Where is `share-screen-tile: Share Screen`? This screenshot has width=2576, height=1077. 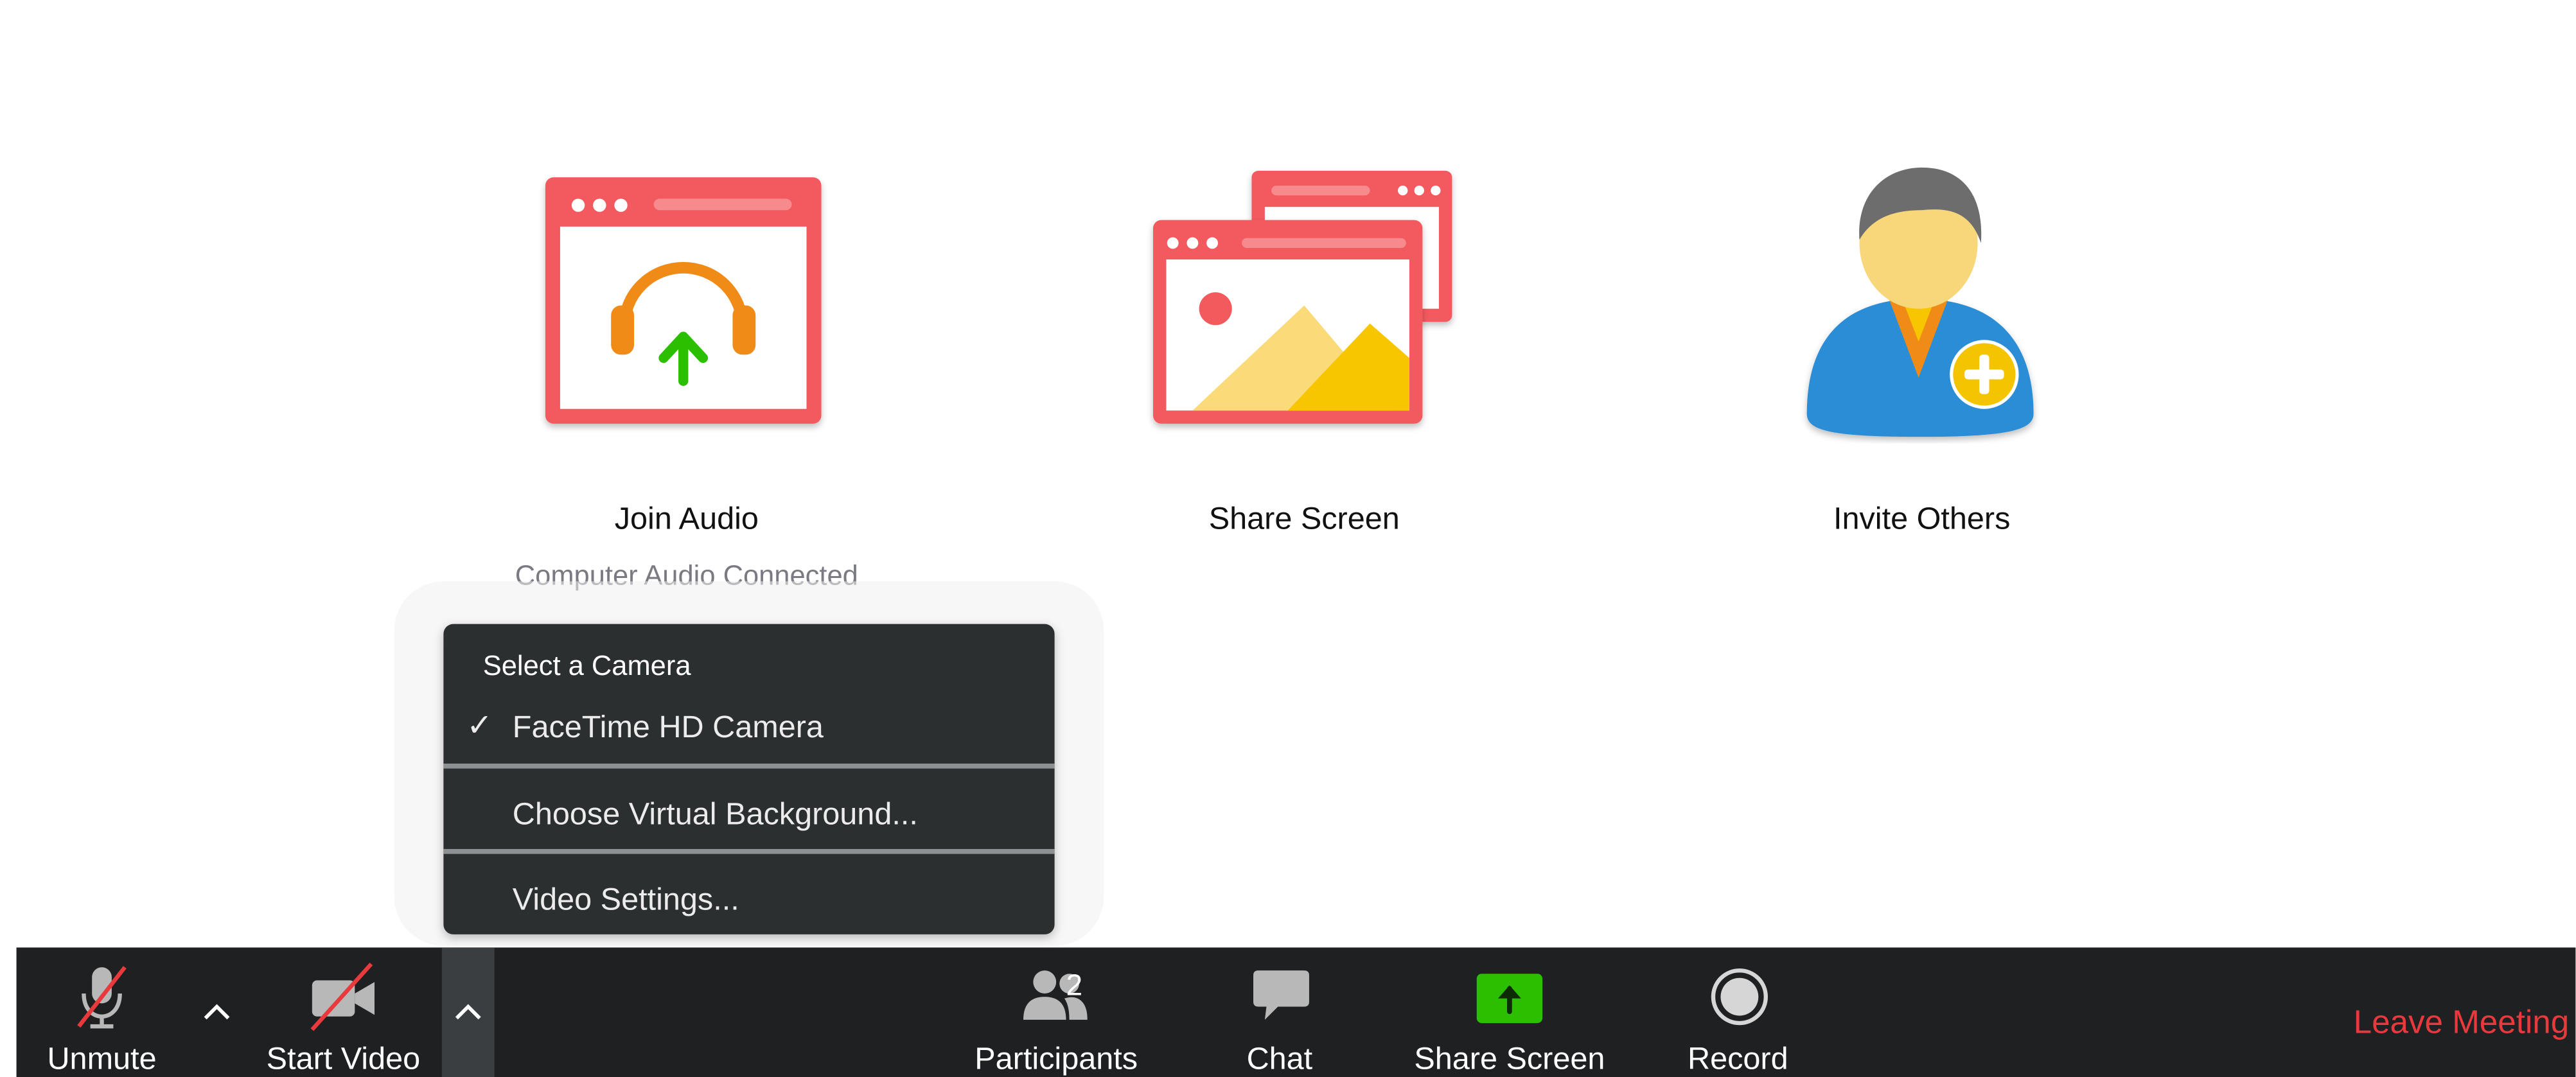
share-screen-tile: Share Screen is located at coordinates (1304, 361).